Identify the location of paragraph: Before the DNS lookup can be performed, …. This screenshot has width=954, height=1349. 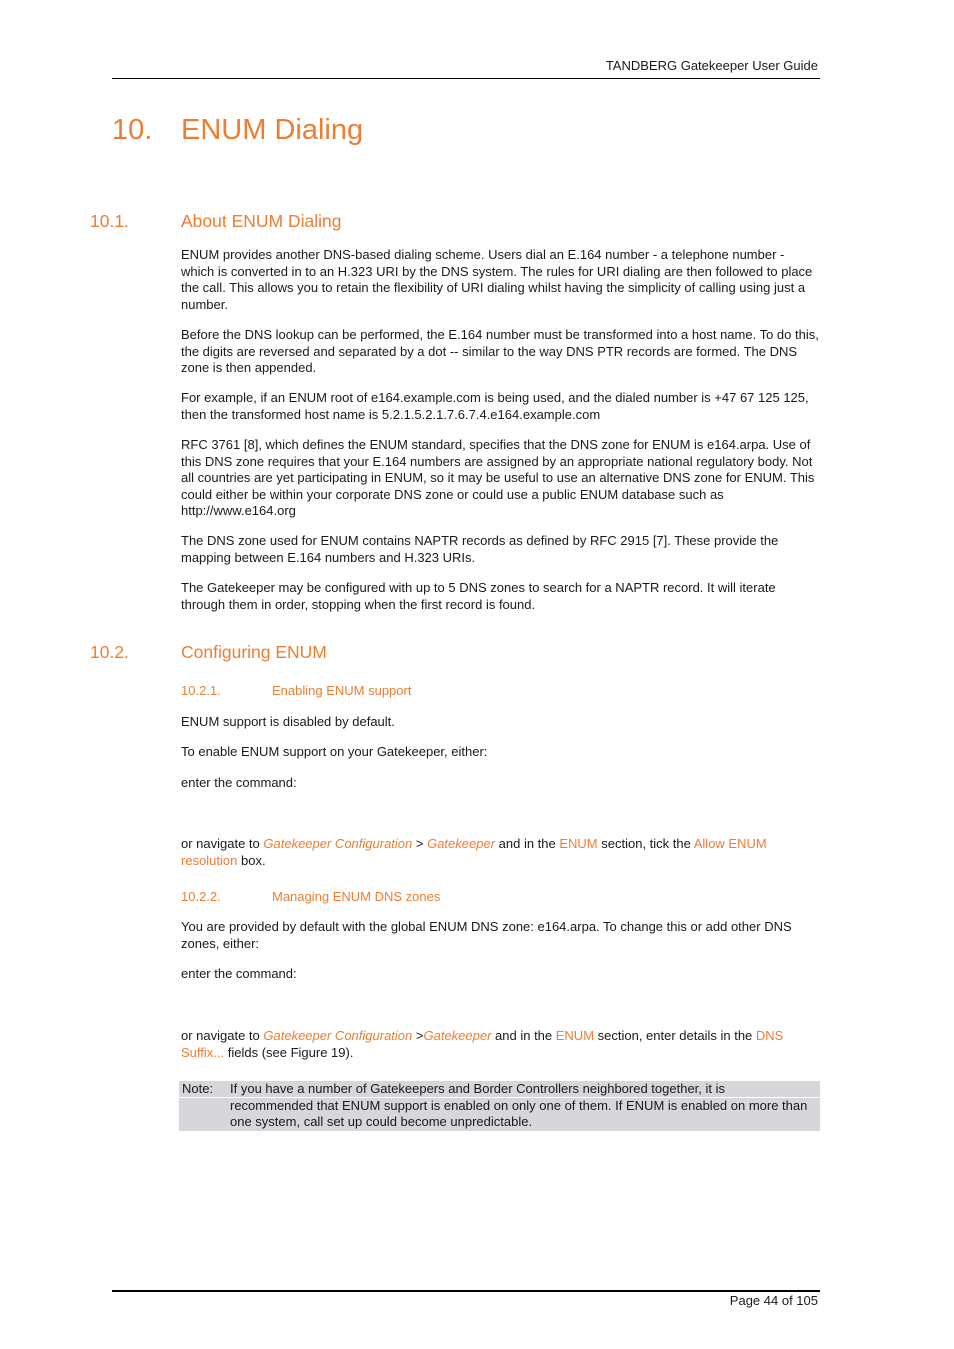
(500, 351).